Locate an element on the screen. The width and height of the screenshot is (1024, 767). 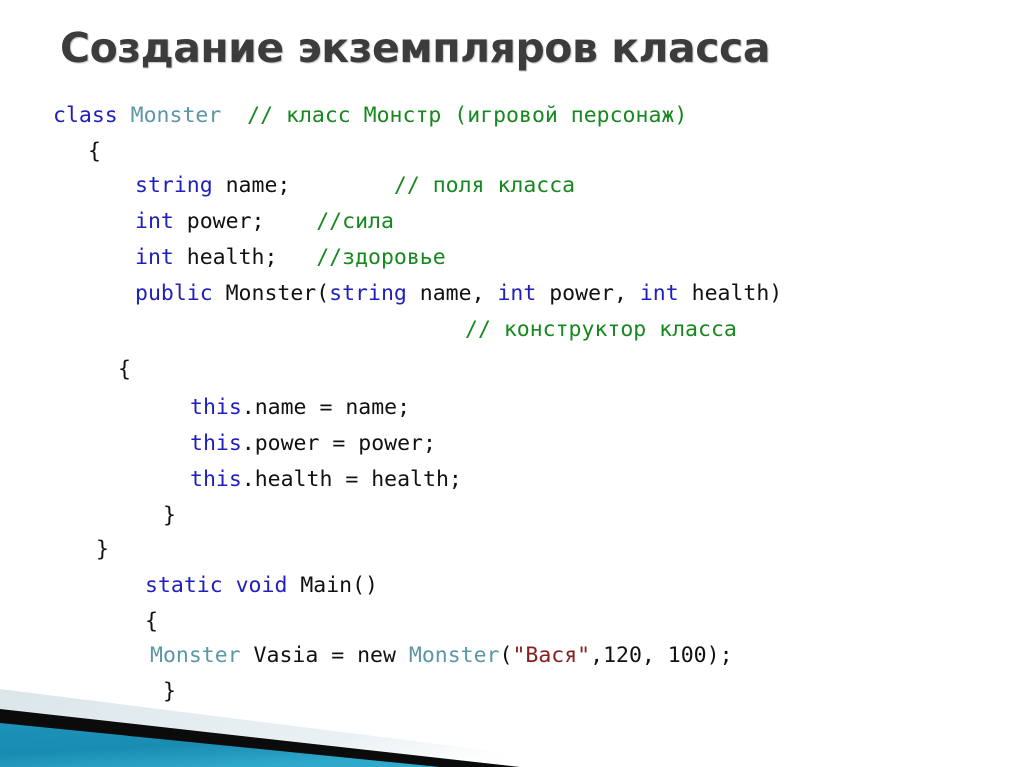
line-main-signature: static void Main() is located at coordinates (512, 586).